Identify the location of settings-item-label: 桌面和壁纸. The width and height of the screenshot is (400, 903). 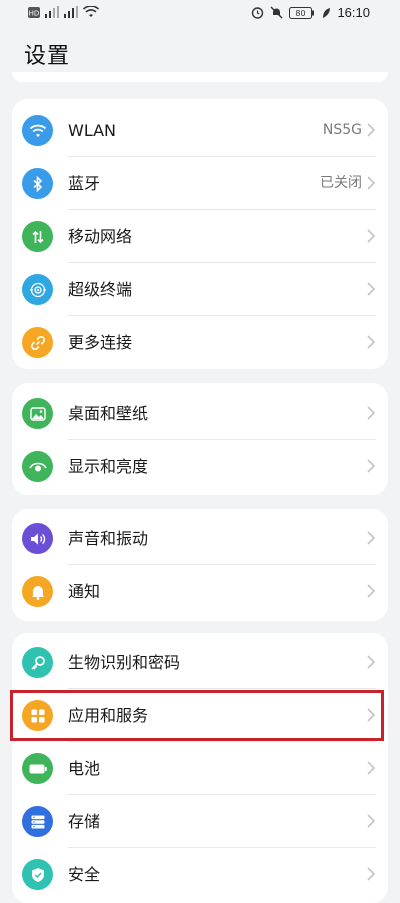
(108, 413).